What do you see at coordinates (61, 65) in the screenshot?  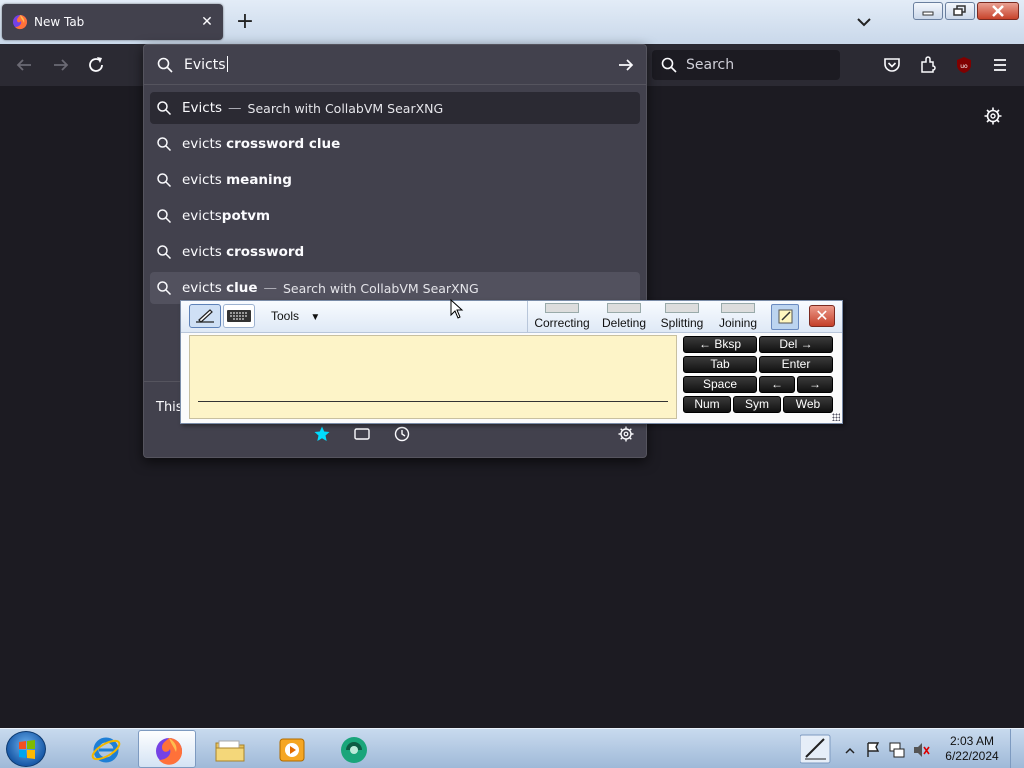 I see `forward-arrow-icon` at bounding box center [61, 65].